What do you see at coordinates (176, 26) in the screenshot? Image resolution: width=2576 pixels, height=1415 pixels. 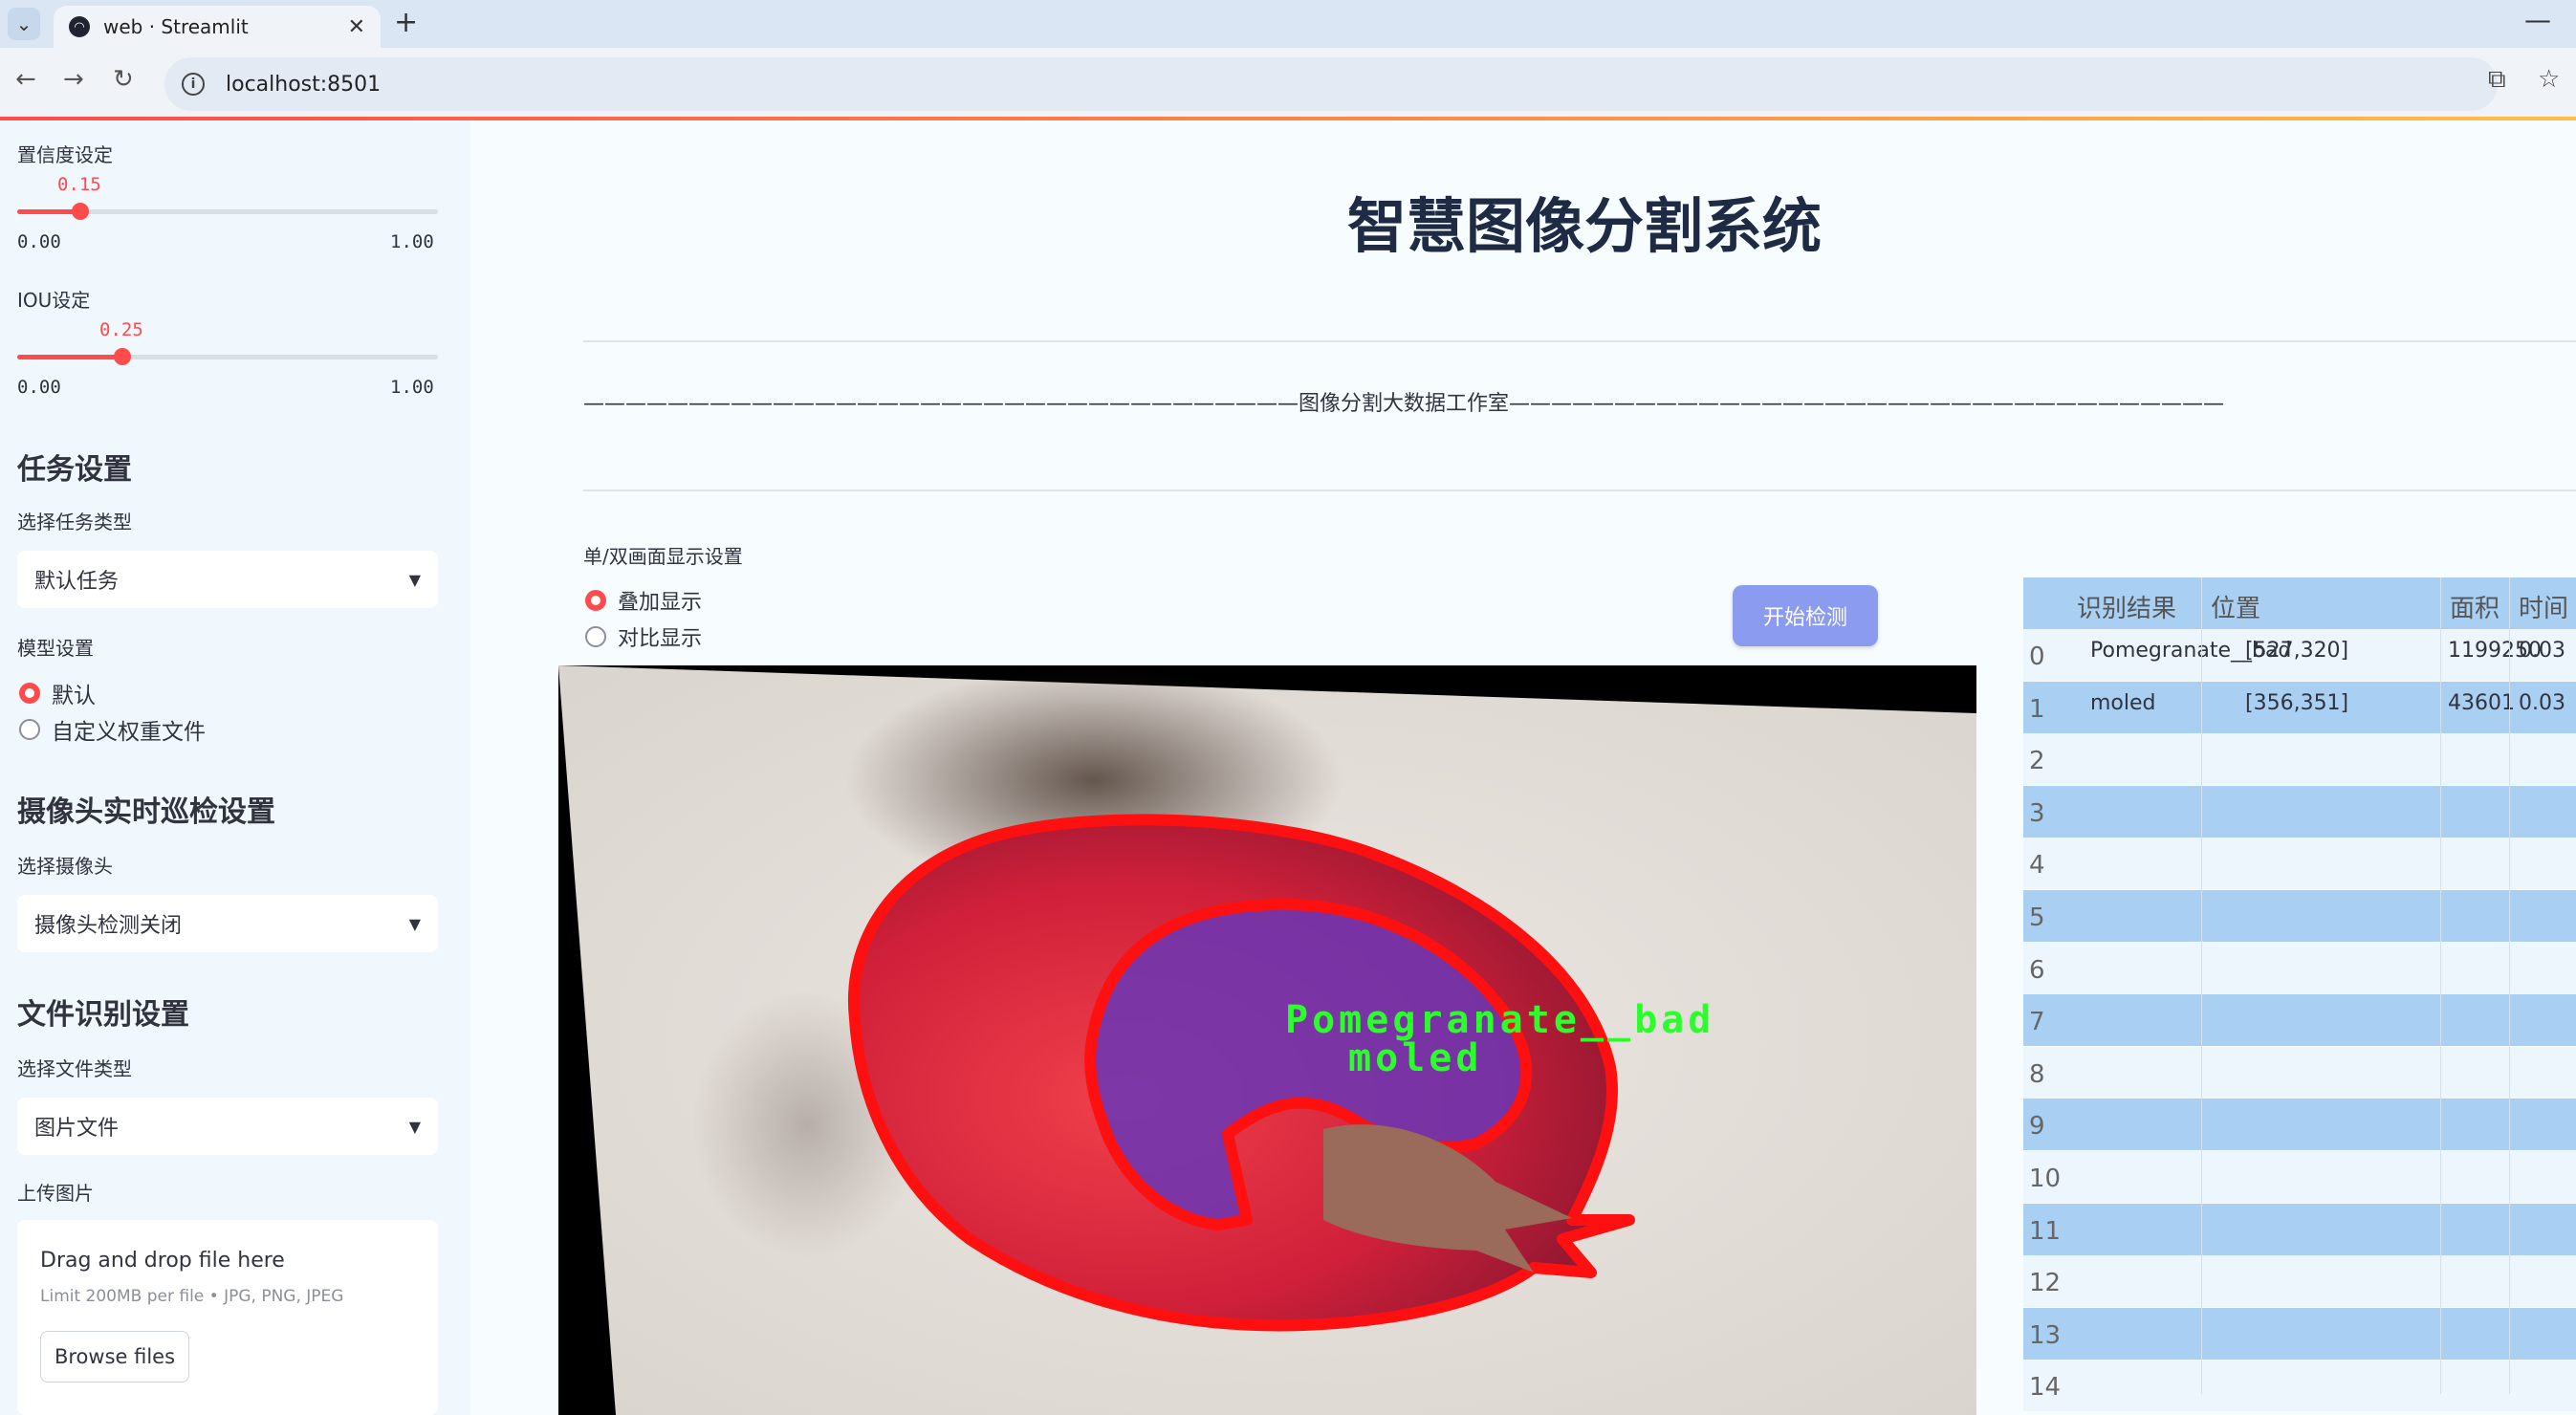 I see `tab-title: web · Streamlit` at bounding box center [176, 26].